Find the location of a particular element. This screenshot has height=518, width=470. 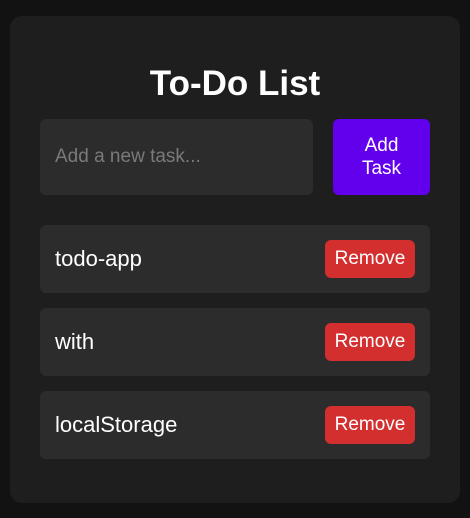

task-item: with Remove is located at coordinates (235, 342).